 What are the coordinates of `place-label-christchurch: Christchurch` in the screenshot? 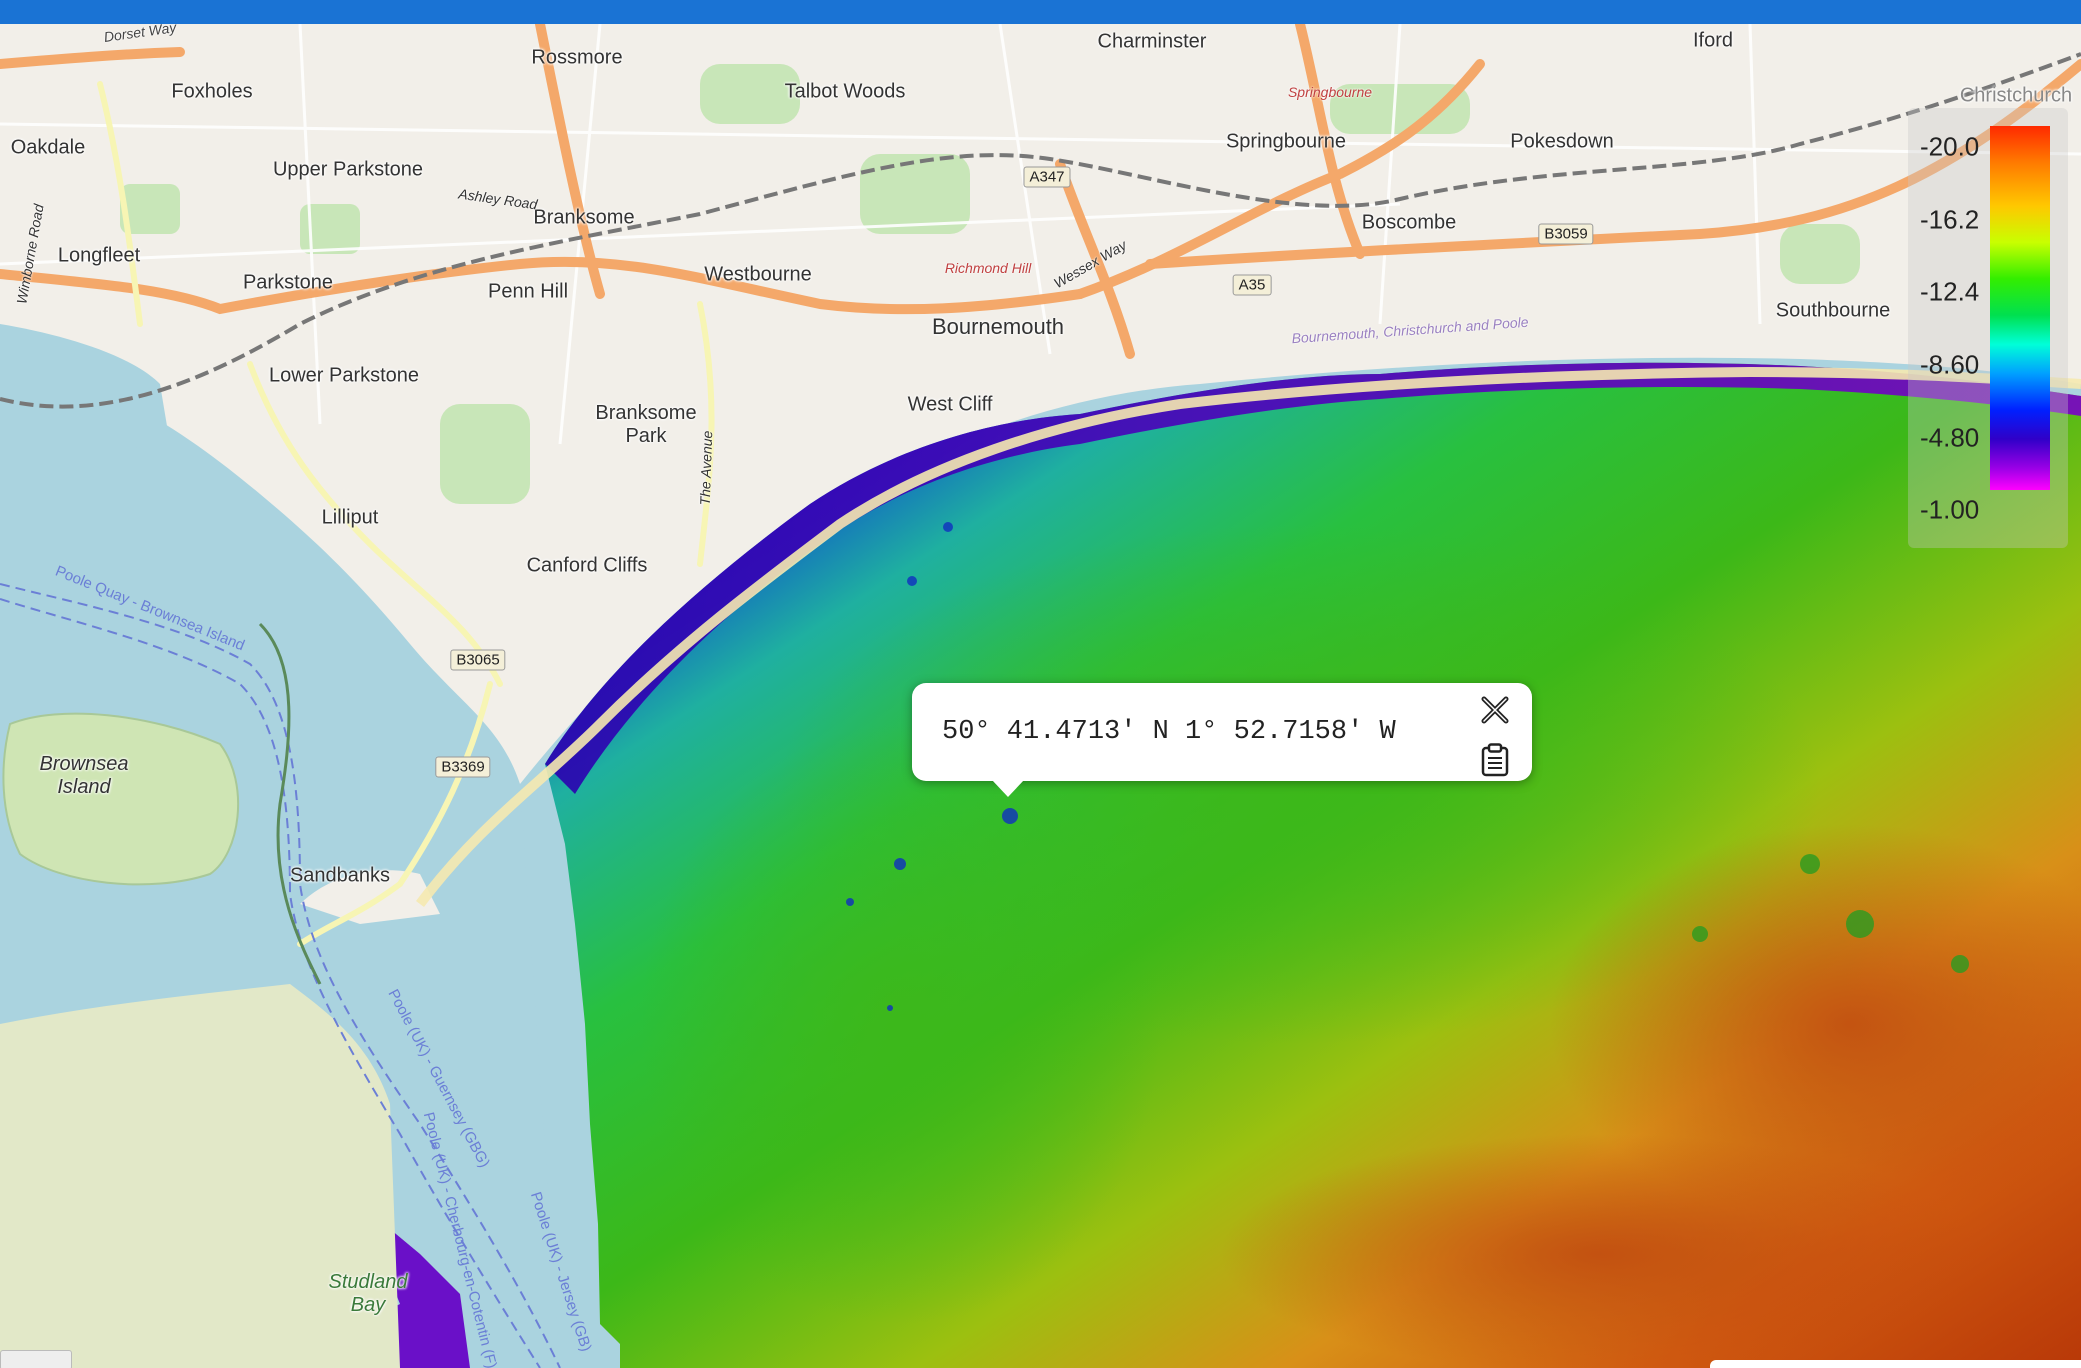 It's located at (2016, 95).